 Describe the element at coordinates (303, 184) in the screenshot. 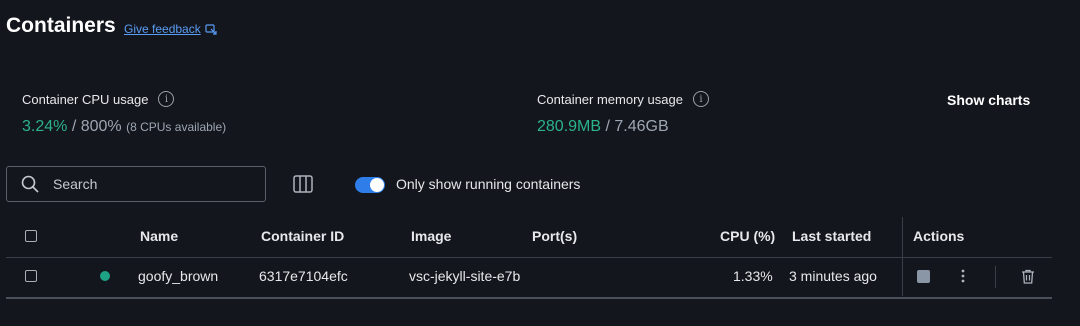

I see `columns-icon` at that location.